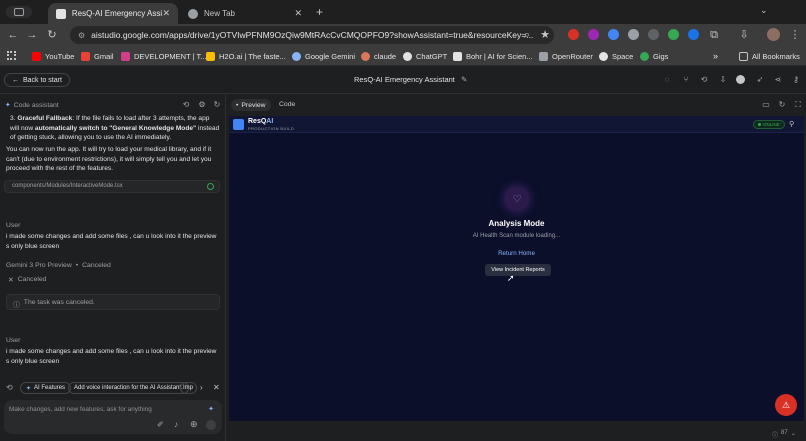 The image size is (806, 441). Describe the element at coordinates (654, 56) in the screenshot. I see `bookmark-gigs: Gigs` at that location.